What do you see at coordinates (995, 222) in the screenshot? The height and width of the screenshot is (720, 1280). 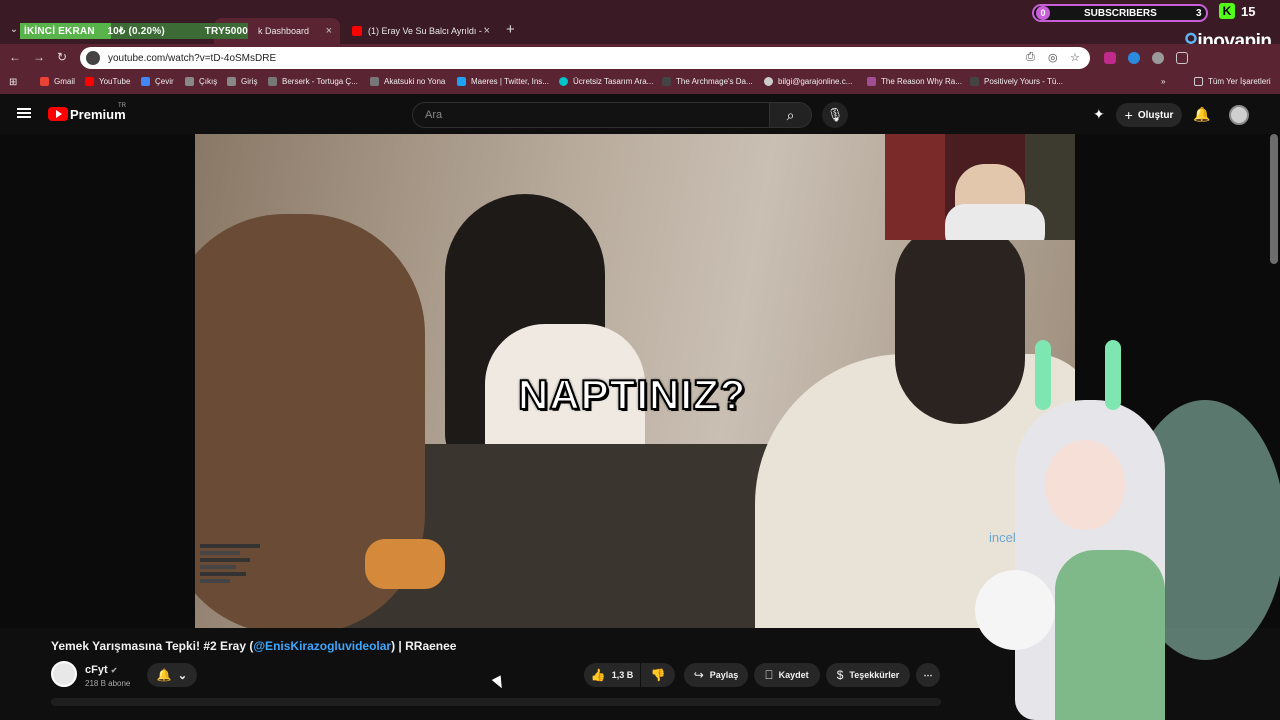 I see `webcam-streamer-shirt` at bounding box center [995, 222].